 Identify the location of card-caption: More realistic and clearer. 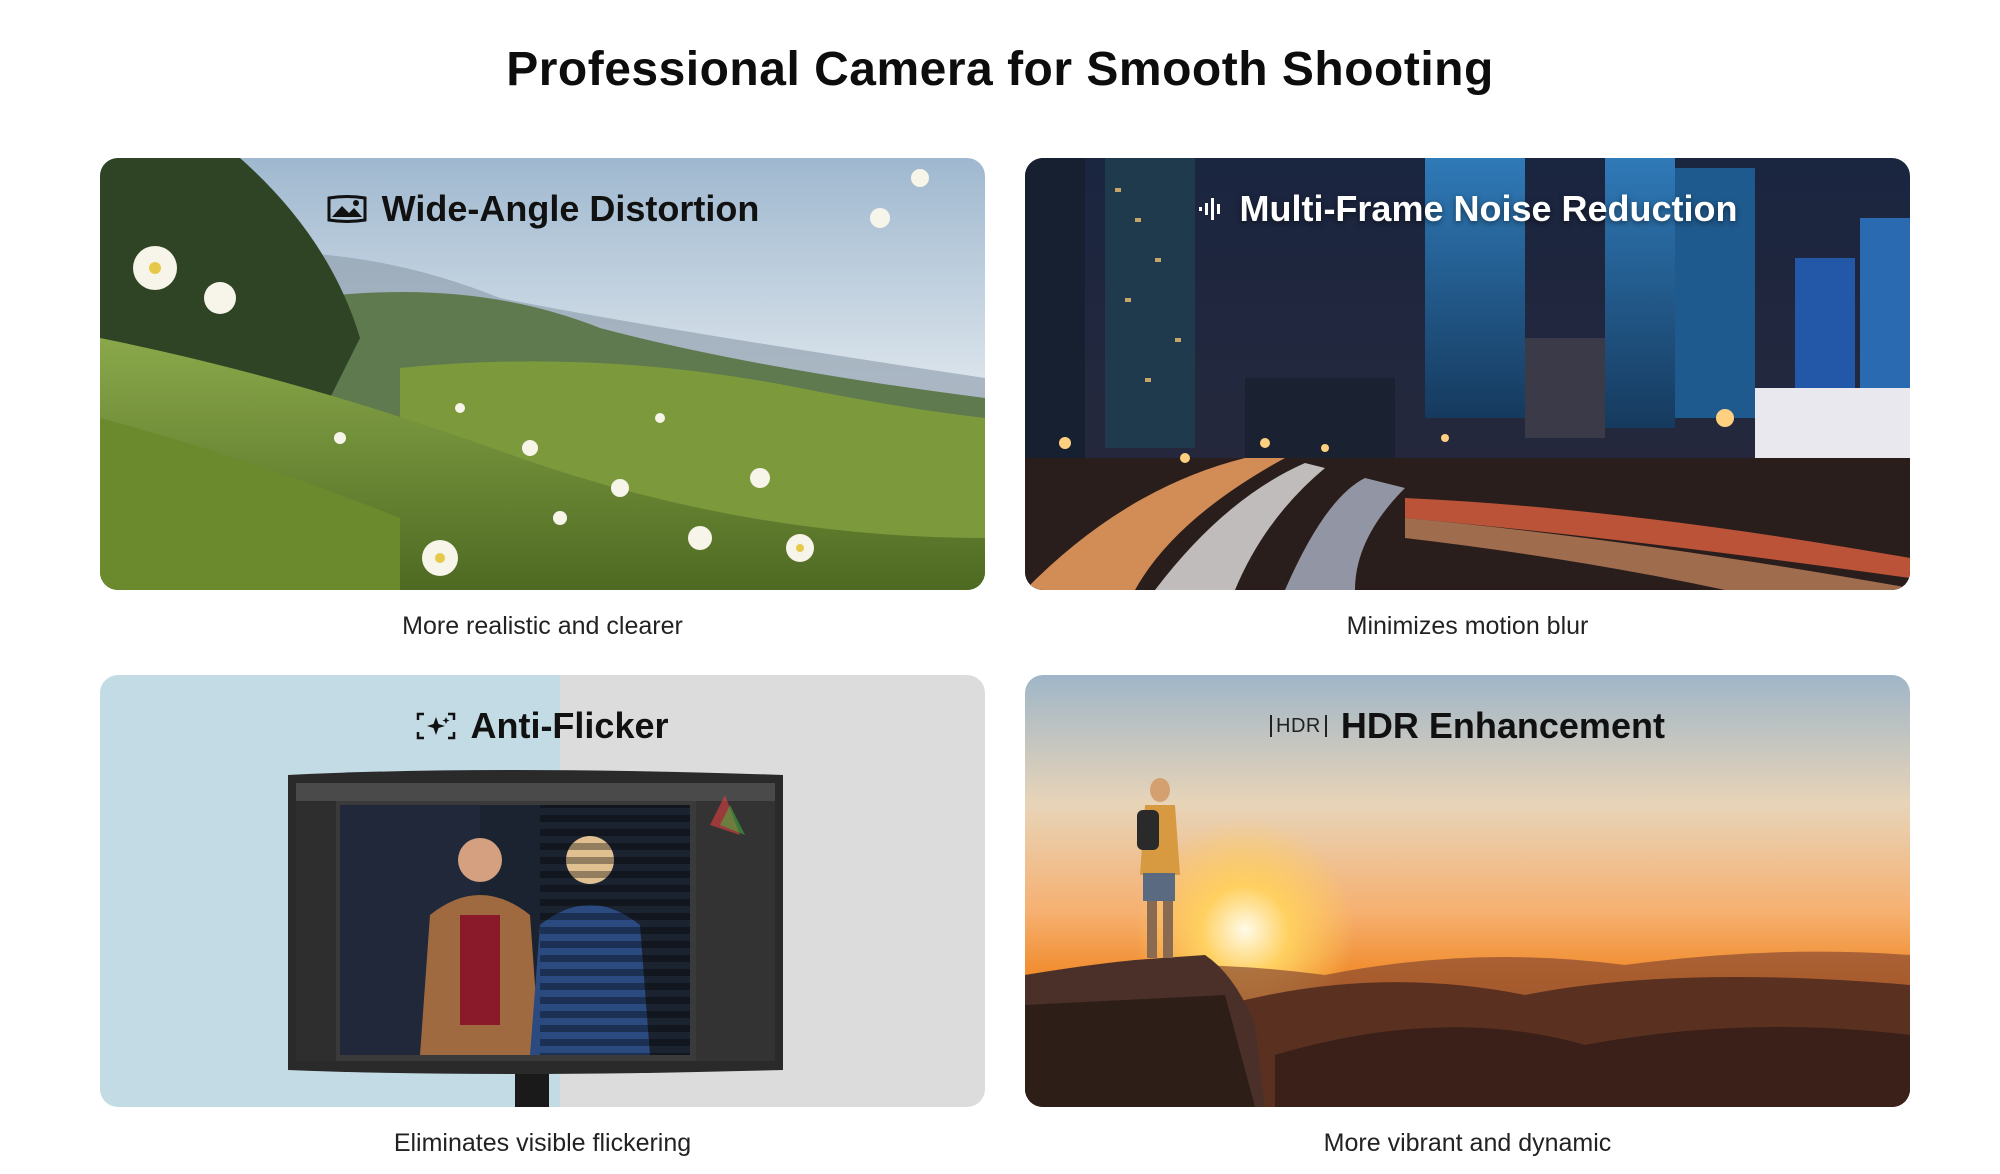
(542, 626).